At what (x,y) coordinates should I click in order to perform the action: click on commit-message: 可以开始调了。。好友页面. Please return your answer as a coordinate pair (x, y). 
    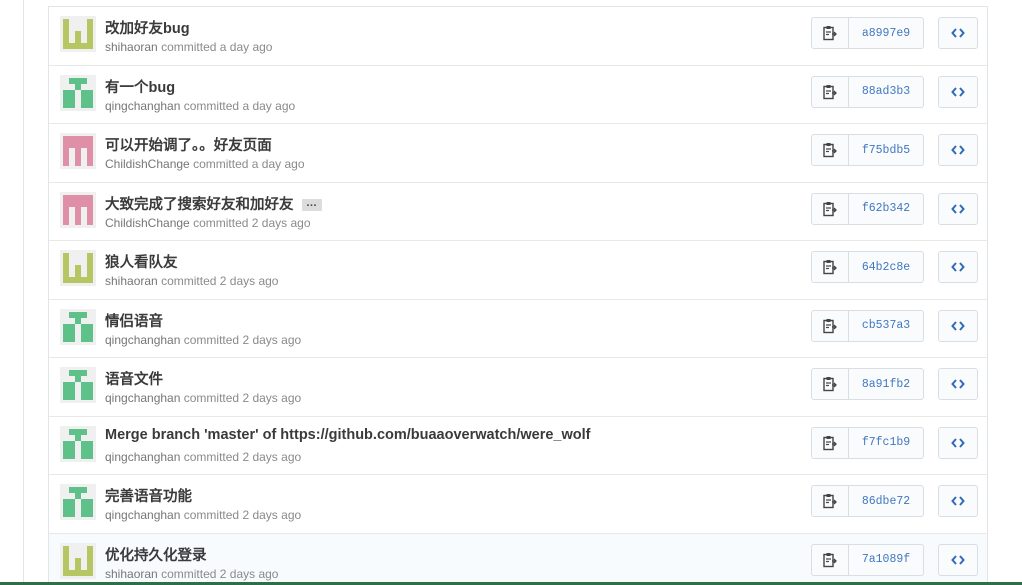
    Looking at the image, I should click on (188, 146).